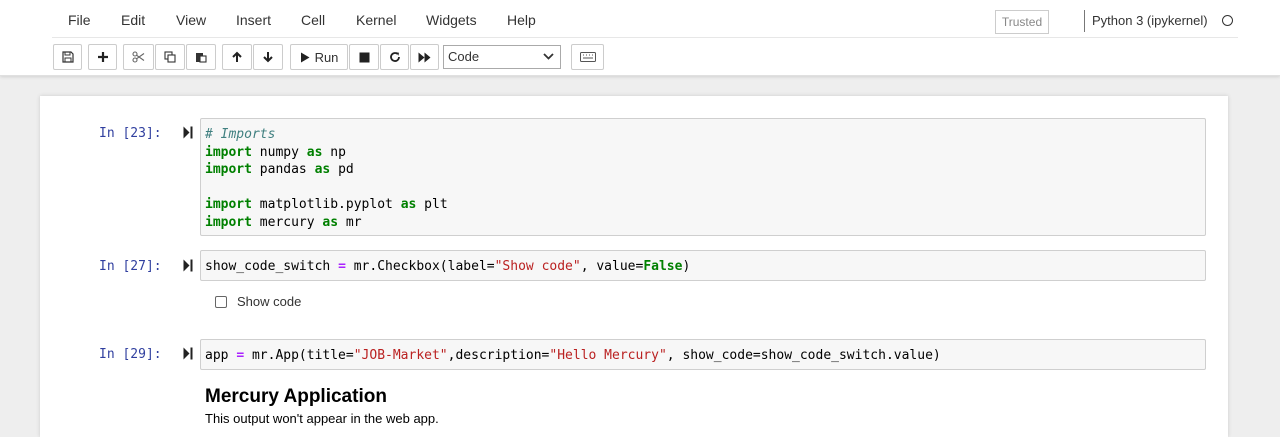 This screenshot has width=1280, height=437. Describe the element at coordinates (803, 355) in the screenshot. I see `code-token: , show_code=show_code_switch.value)` at that location.